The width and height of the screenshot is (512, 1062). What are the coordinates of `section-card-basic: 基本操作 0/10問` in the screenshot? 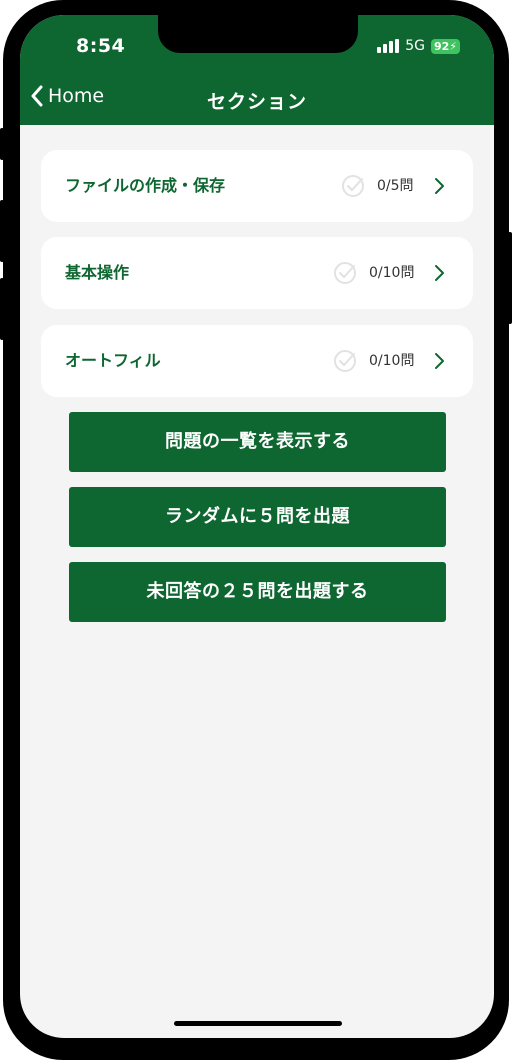 It's located at (257, 273).